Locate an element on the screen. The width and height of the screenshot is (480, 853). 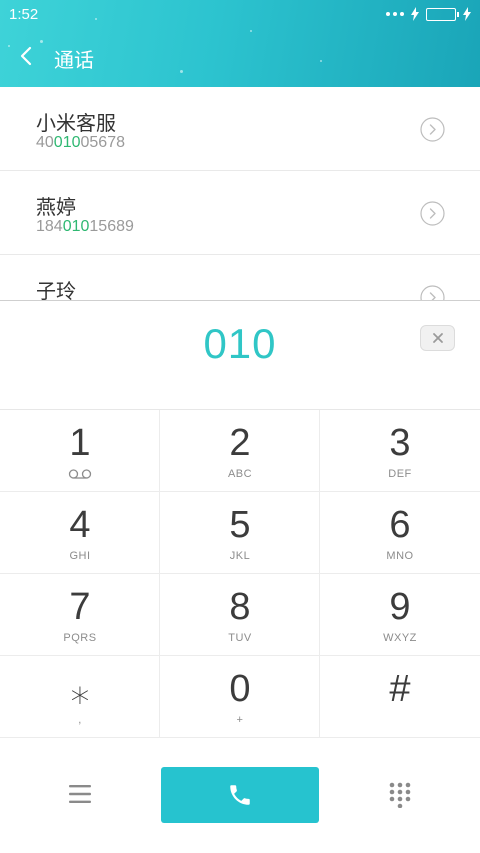
key-8: 8 TUV is located at coordinates (240, 615).